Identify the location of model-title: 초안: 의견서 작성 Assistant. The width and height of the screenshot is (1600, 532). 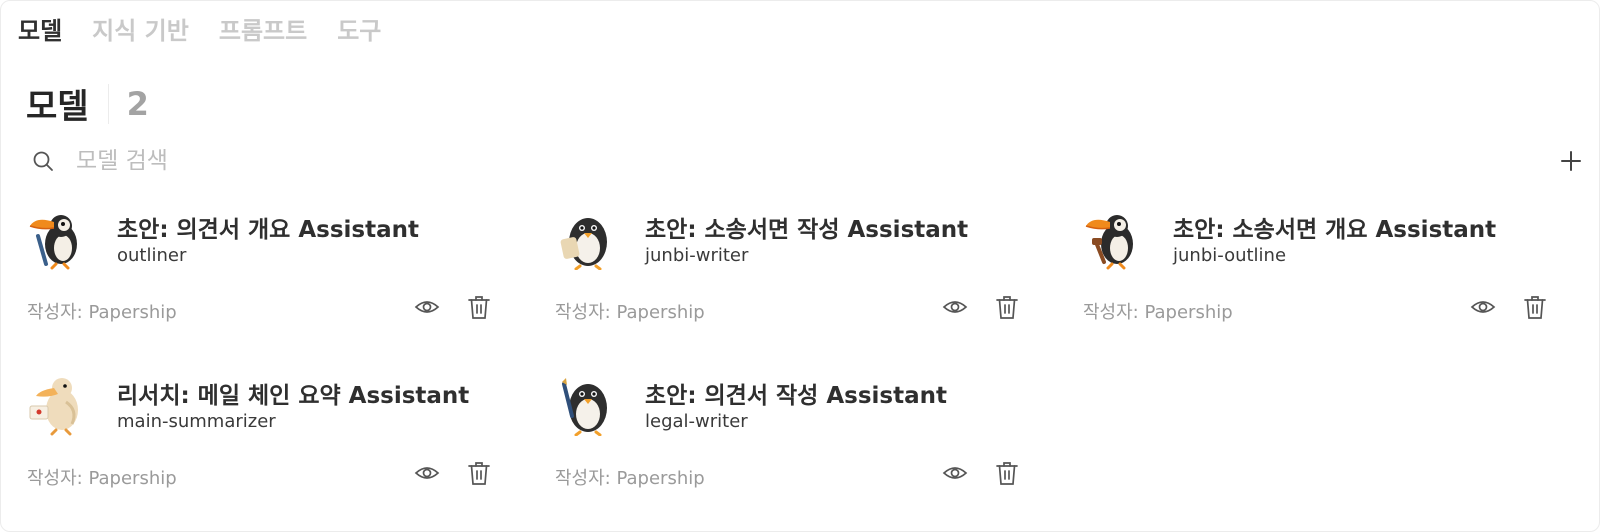
(796, 396).